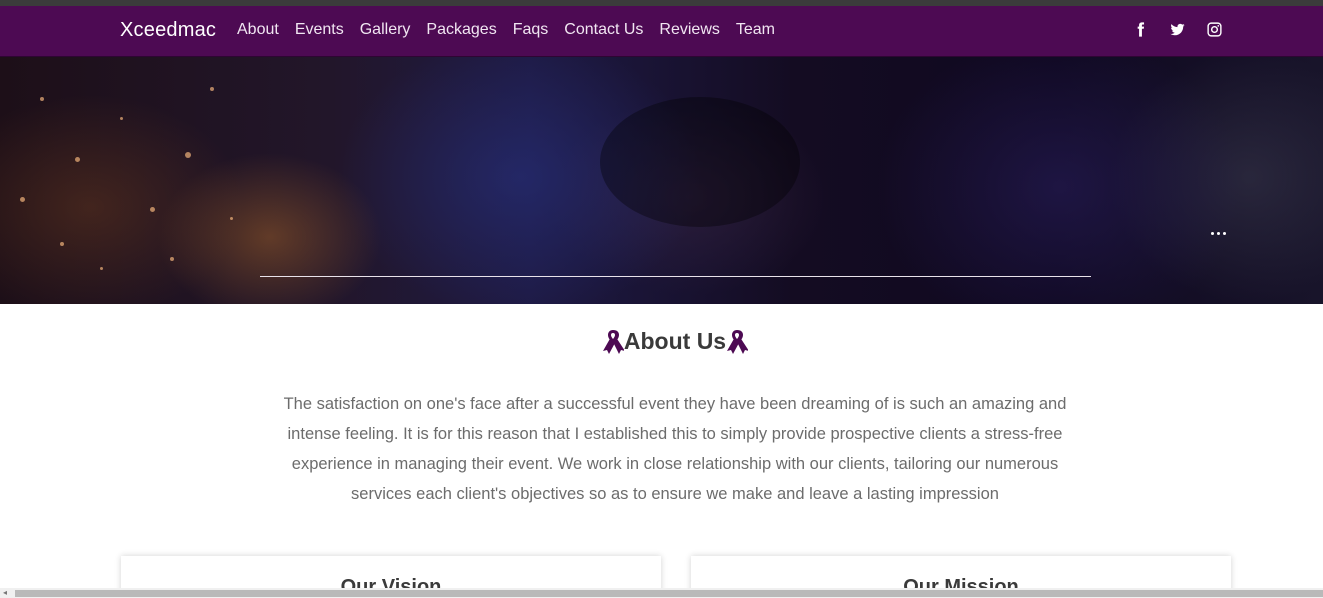 Image resolution: width=1323 pixels, height=598 pixels. I want to click on horizontal-scrollbar: ◂, so click(661, 593).